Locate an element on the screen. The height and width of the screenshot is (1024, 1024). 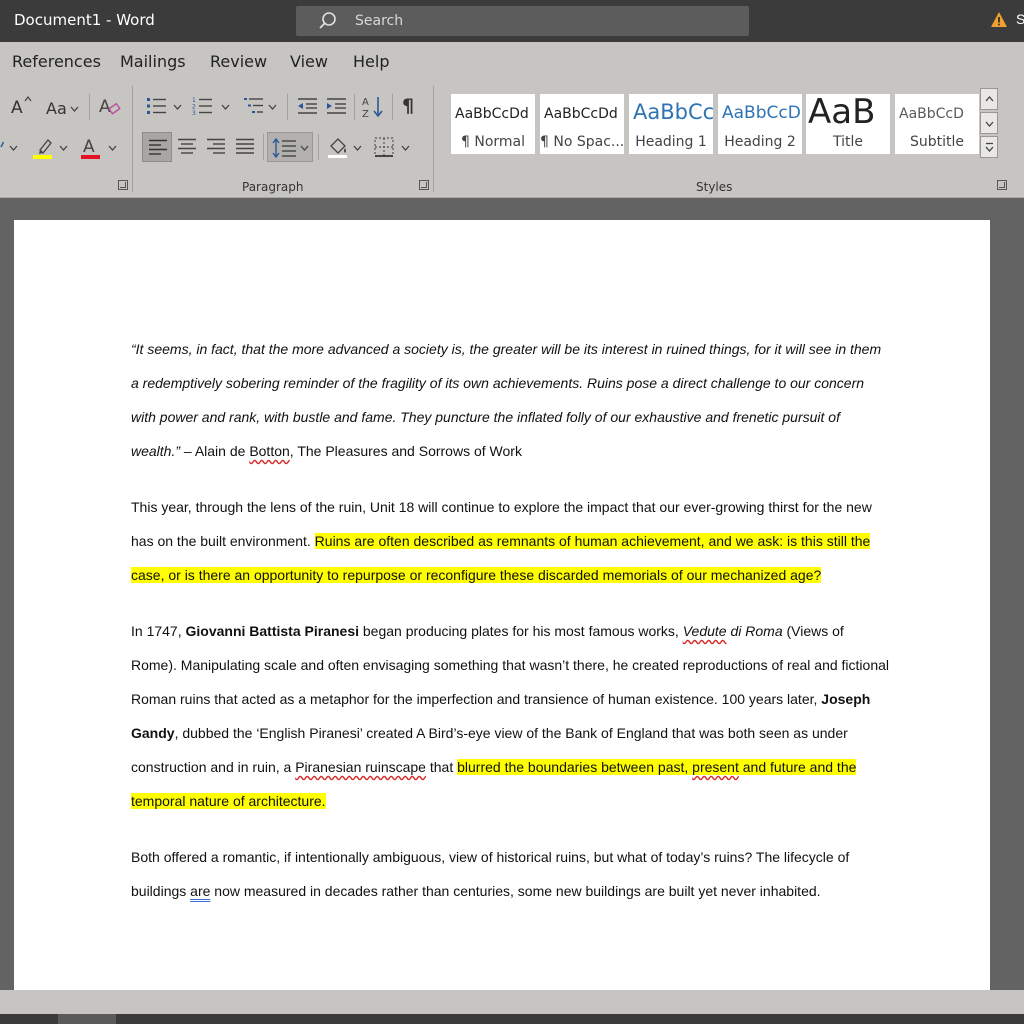
quote-attribution: – Alain de is located at coordinates (215, 451).